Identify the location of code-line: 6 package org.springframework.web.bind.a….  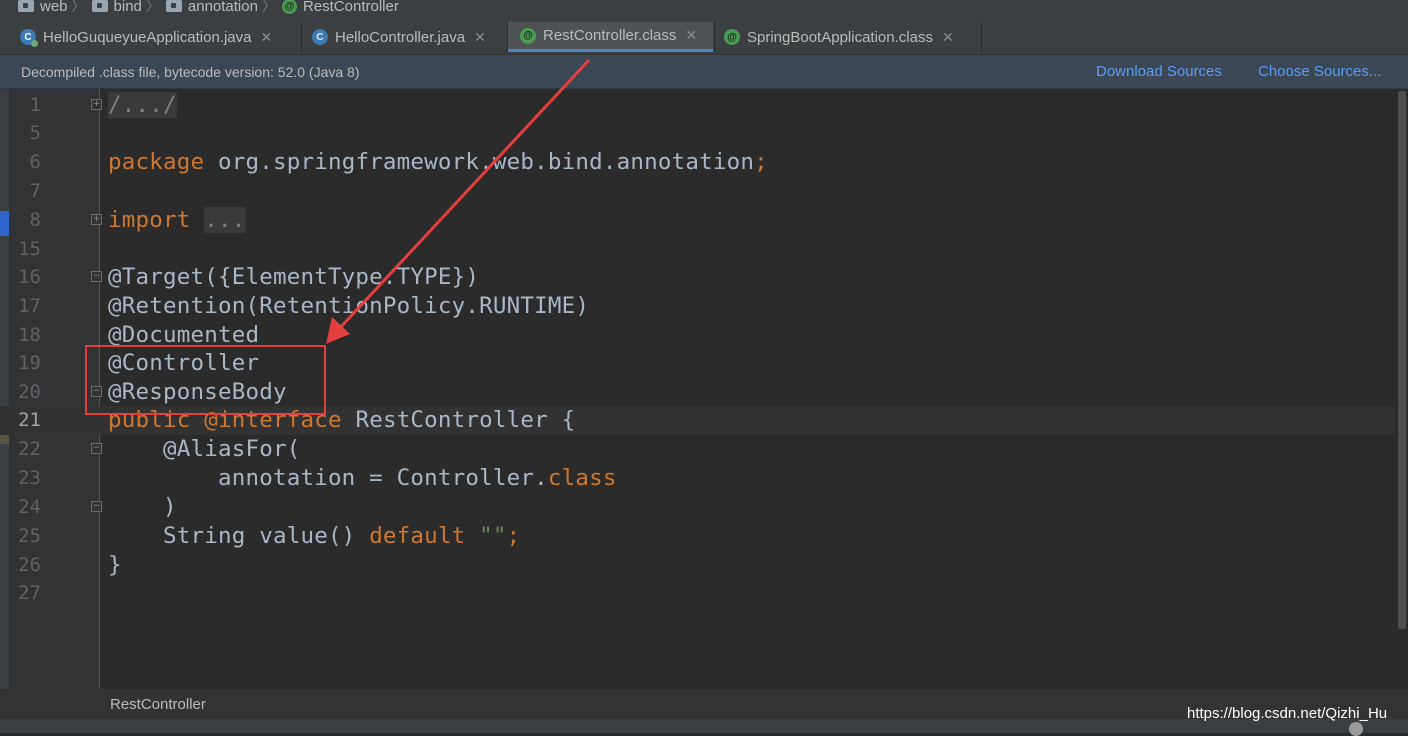
(398, 162).